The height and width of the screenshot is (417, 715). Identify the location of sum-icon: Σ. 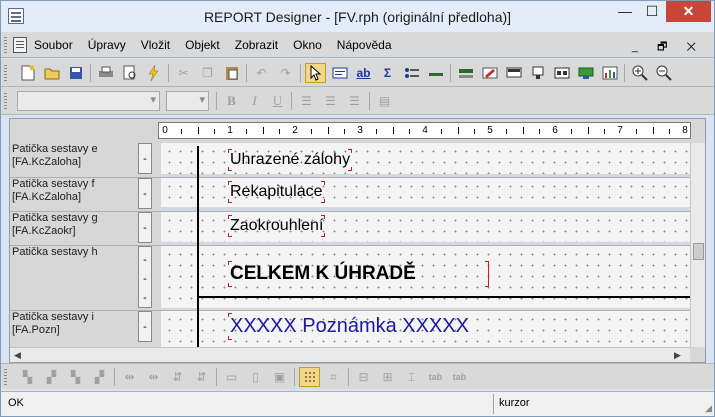
(387, 73).